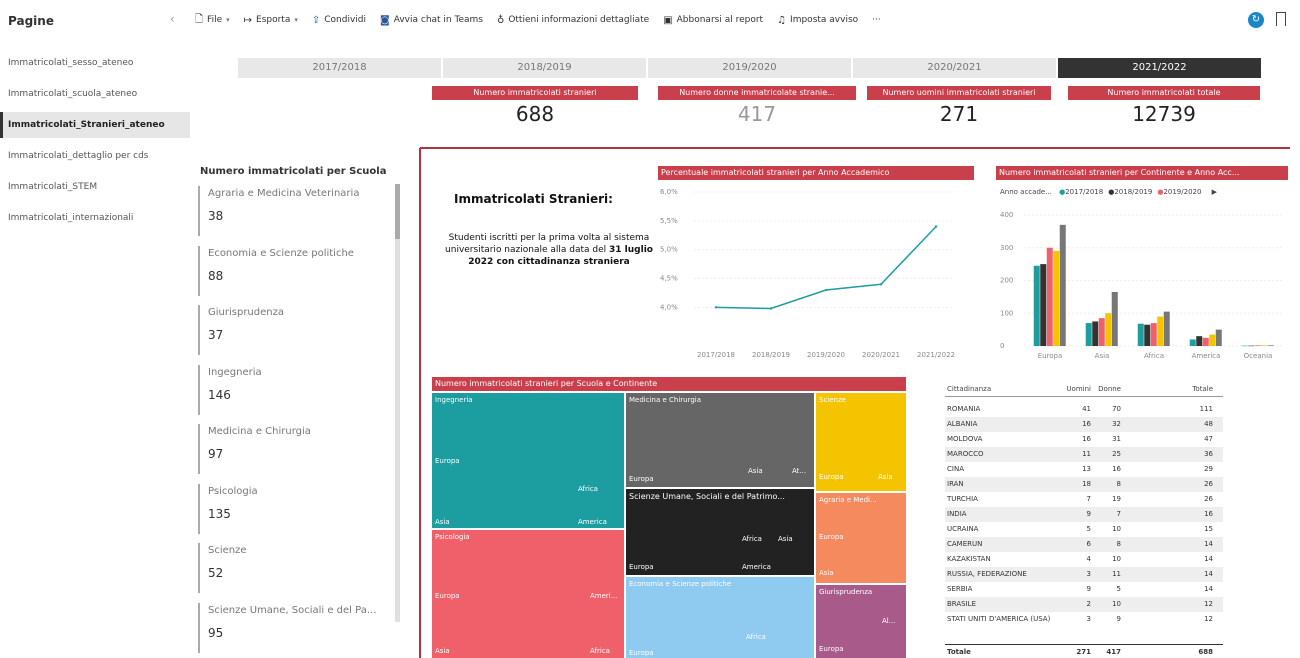 The image size is (1300, 658). What do you see at coordinates (1214, 192) in the screenshot?
I see `legend-next-icon: ▶` at bounding box center [1214, 192].